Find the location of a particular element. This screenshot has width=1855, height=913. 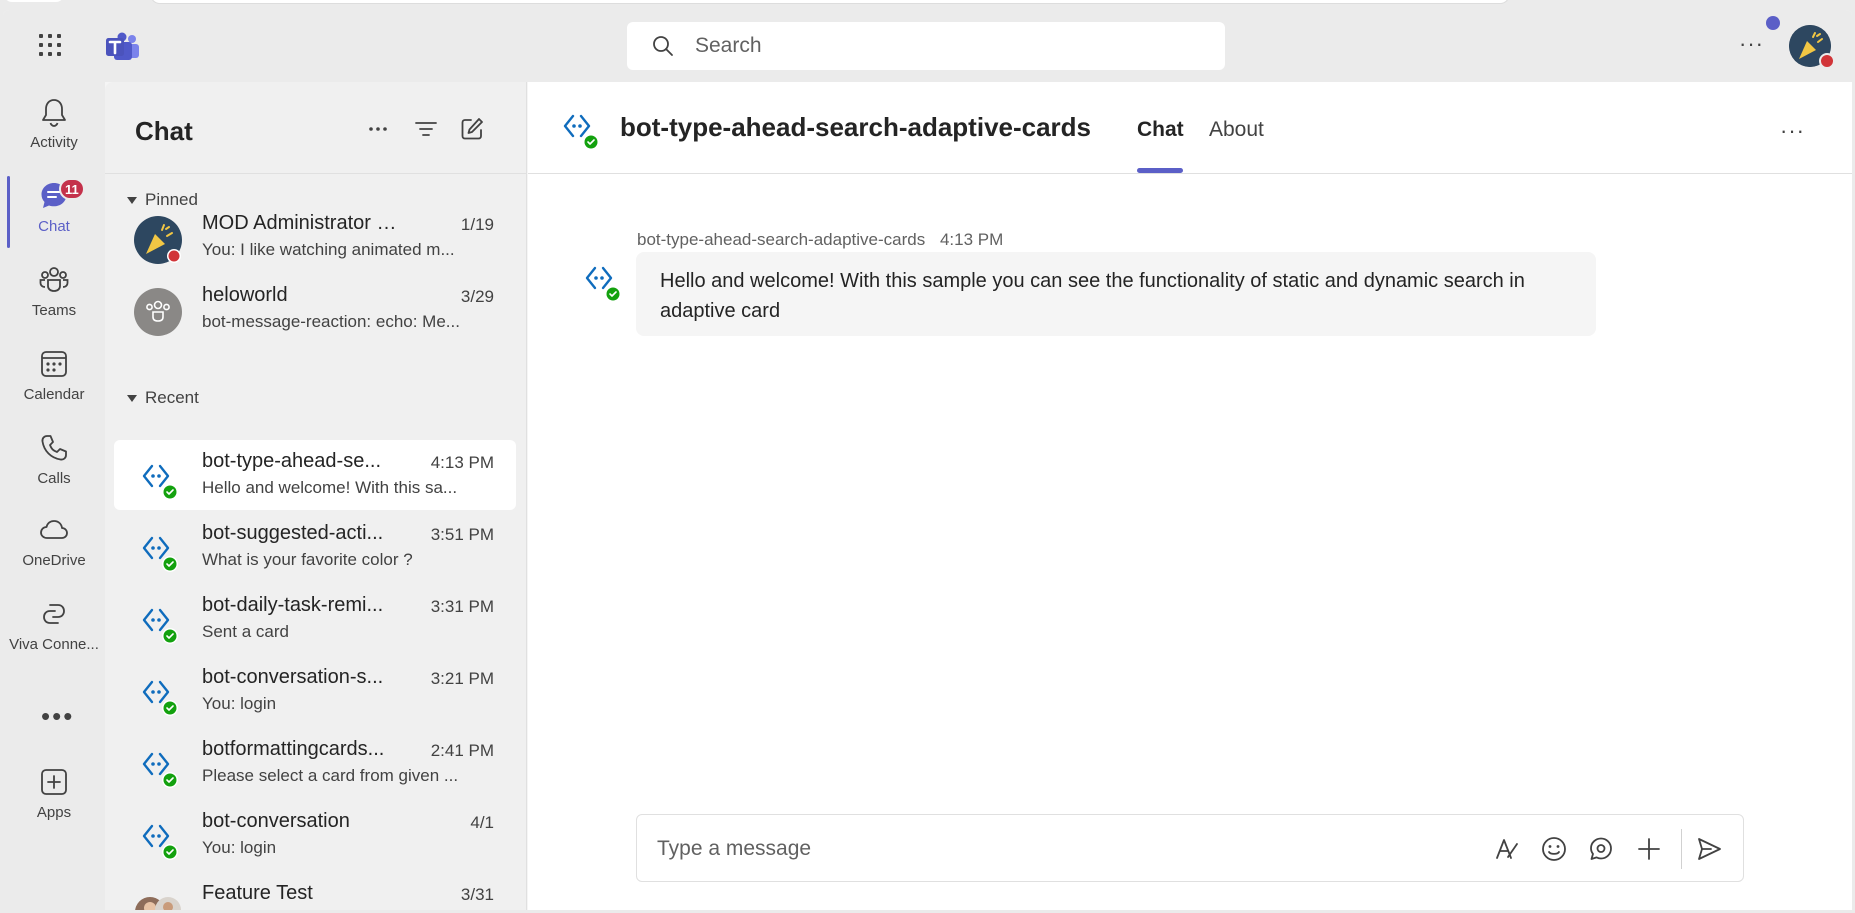

send-icon is located at coordinates (1709, 849).